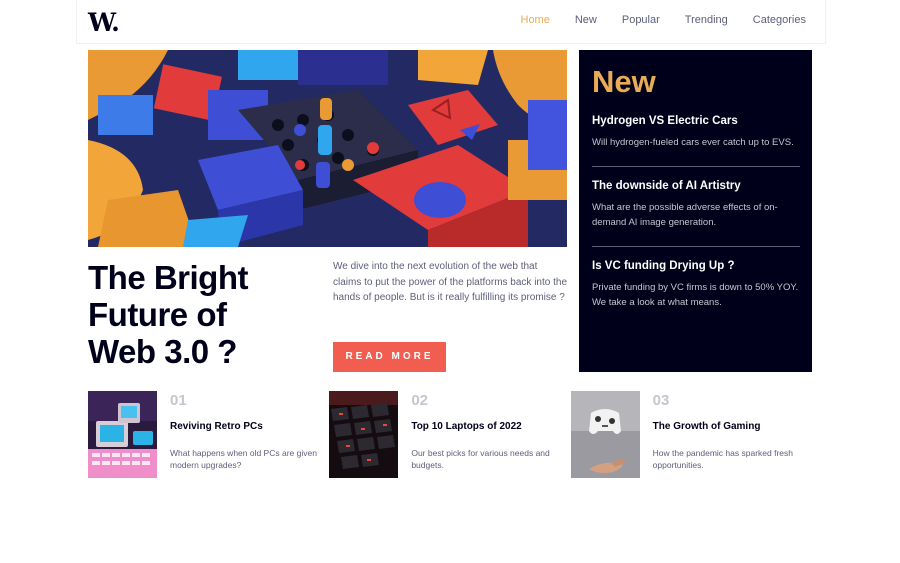 The height and width of the screenshot is (563, 900). I want to click on main-nav: Home New Popular Trending Categories, so click(651, 20).